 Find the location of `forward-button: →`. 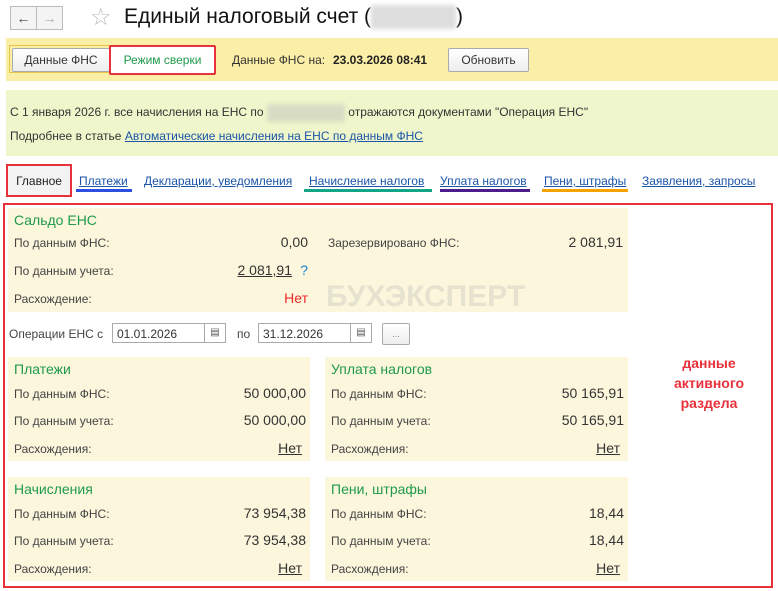

forward-button: → is located at coordinates (49, 18).